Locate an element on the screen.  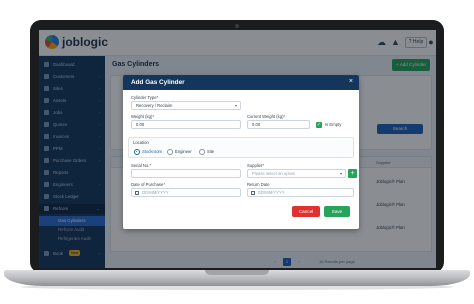
modal-header: Add Gas Cylinder × is located at coordinates (241, 82).